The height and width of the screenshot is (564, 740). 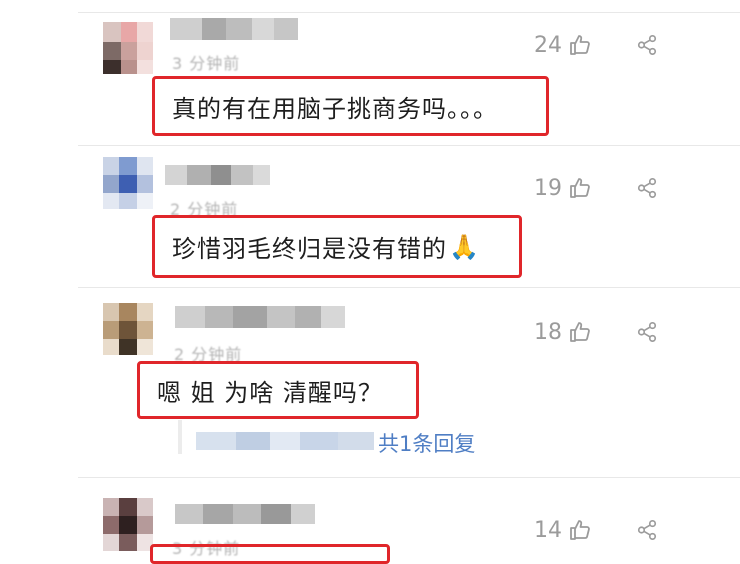 I want to click on like-count: 19, so click(x=548, y=188).